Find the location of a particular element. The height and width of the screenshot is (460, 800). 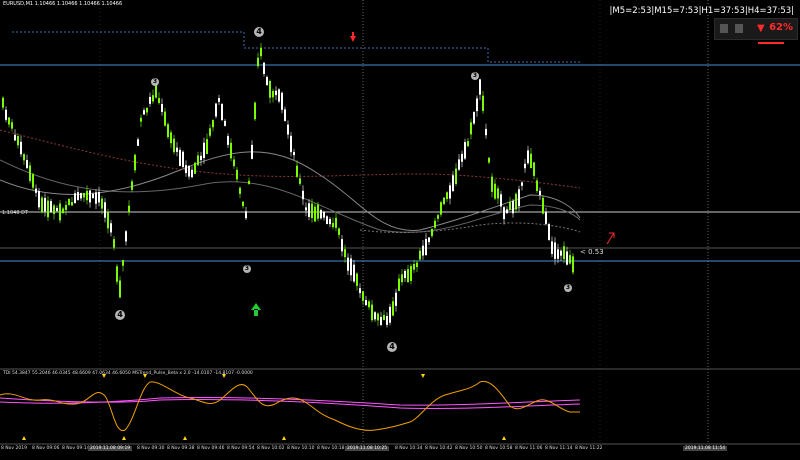

price-arrow-icon is located at coordinates (610, 238).